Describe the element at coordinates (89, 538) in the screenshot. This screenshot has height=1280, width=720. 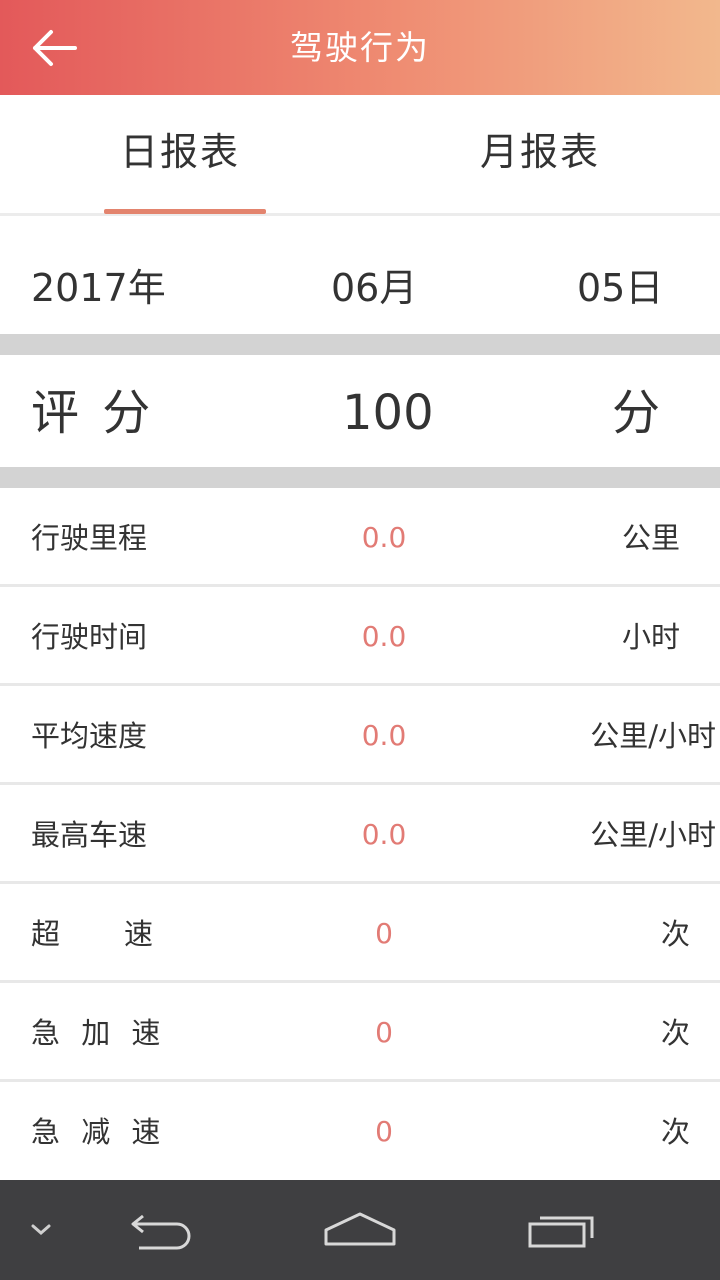
I see `stat-label: 行驶里程` at that location.